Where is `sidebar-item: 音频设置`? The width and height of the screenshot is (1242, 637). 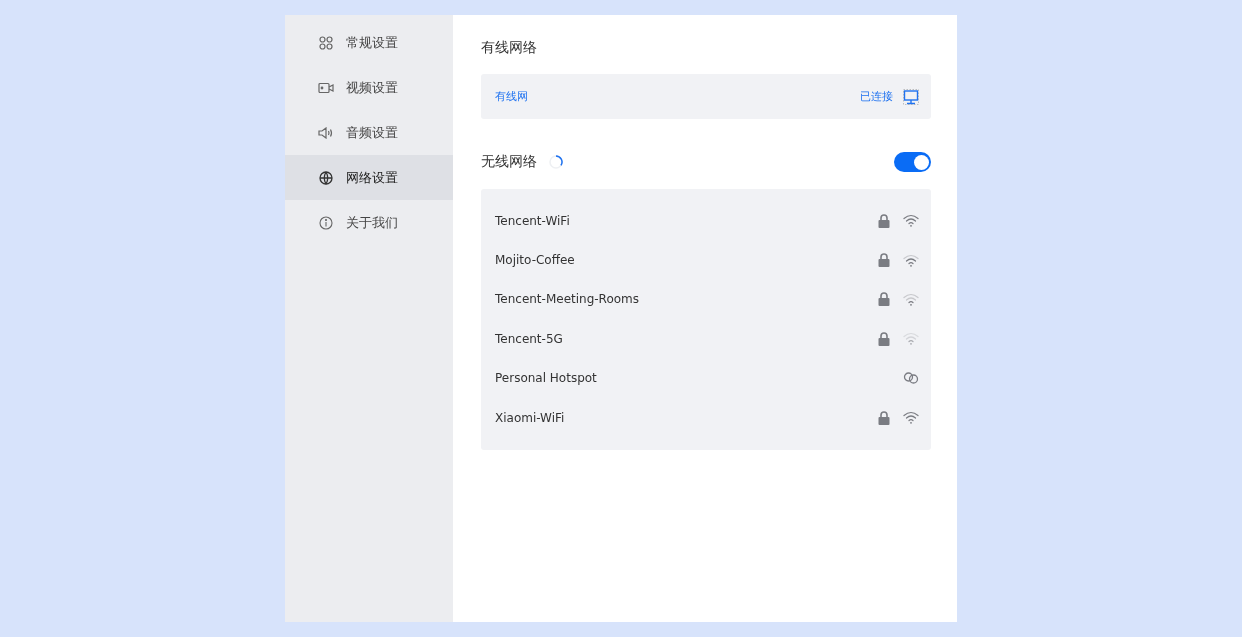 sidebar-item: 音频设置 is located at coordinates (369, 132).